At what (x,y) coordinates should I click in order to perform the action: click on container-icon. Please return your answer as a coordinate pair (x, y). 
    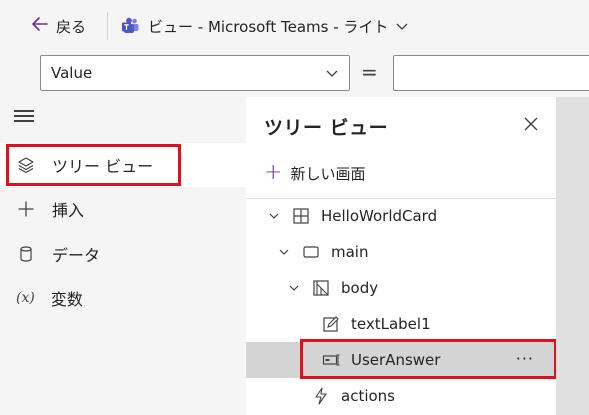
    Looking at the image, I should click on (311, 252).